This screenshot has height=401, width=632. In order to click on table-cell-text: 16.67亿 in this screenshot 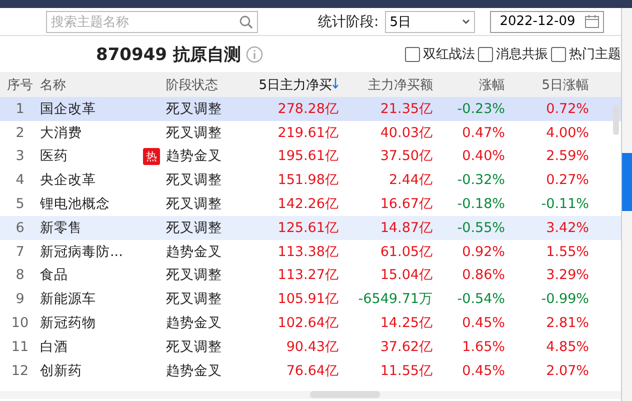, I will do `click(406, 204)`.